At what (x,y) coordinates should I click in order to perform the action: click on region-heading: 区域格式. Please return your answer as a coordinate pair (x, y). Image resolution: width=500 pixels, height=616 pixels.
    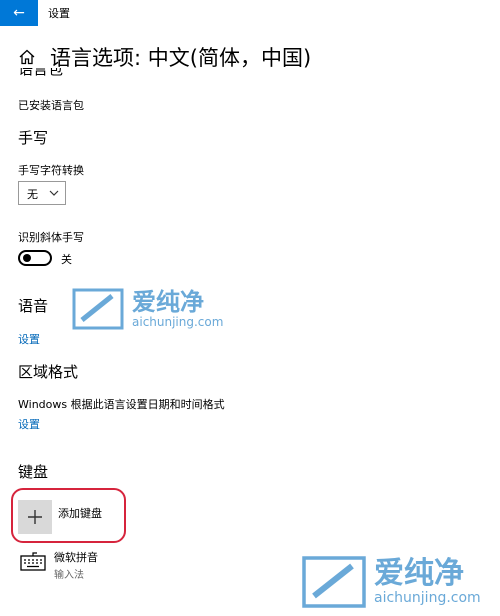
    Looking at the image, I should click on (48, 372).